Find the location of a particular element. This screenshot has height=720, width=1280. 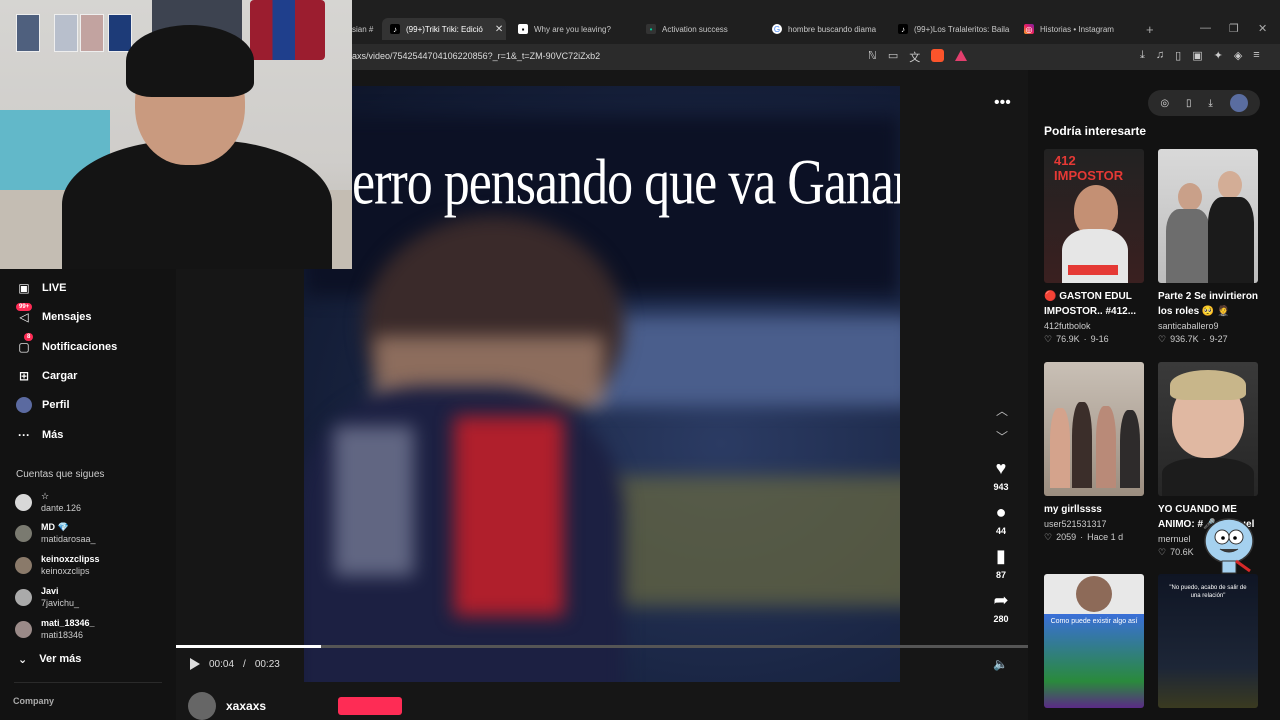

card-meta: ♡ 2059 · Hace 1 d is located at coordinates (1095, 537).